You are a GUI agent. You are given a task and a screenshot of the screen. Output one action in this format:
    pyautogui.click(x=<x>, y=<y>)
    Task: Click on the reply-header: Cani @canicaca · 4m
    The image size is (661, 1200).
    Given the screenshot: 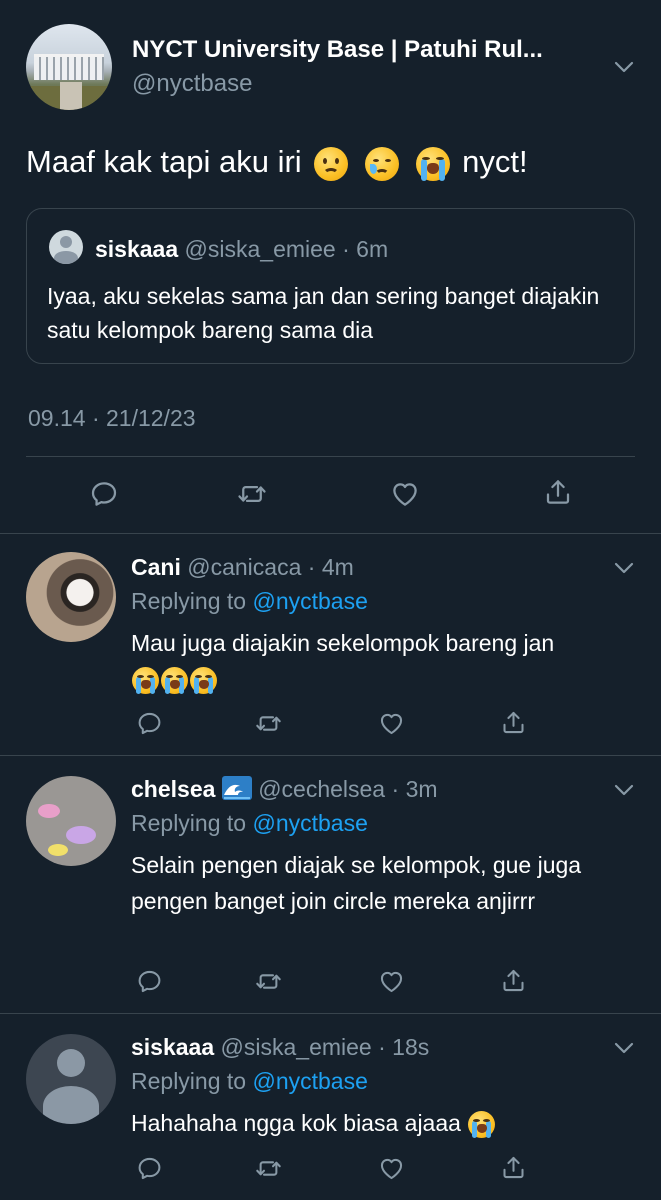 What is the action you would take?
    pyautogui.click(x=242, y=567)
    